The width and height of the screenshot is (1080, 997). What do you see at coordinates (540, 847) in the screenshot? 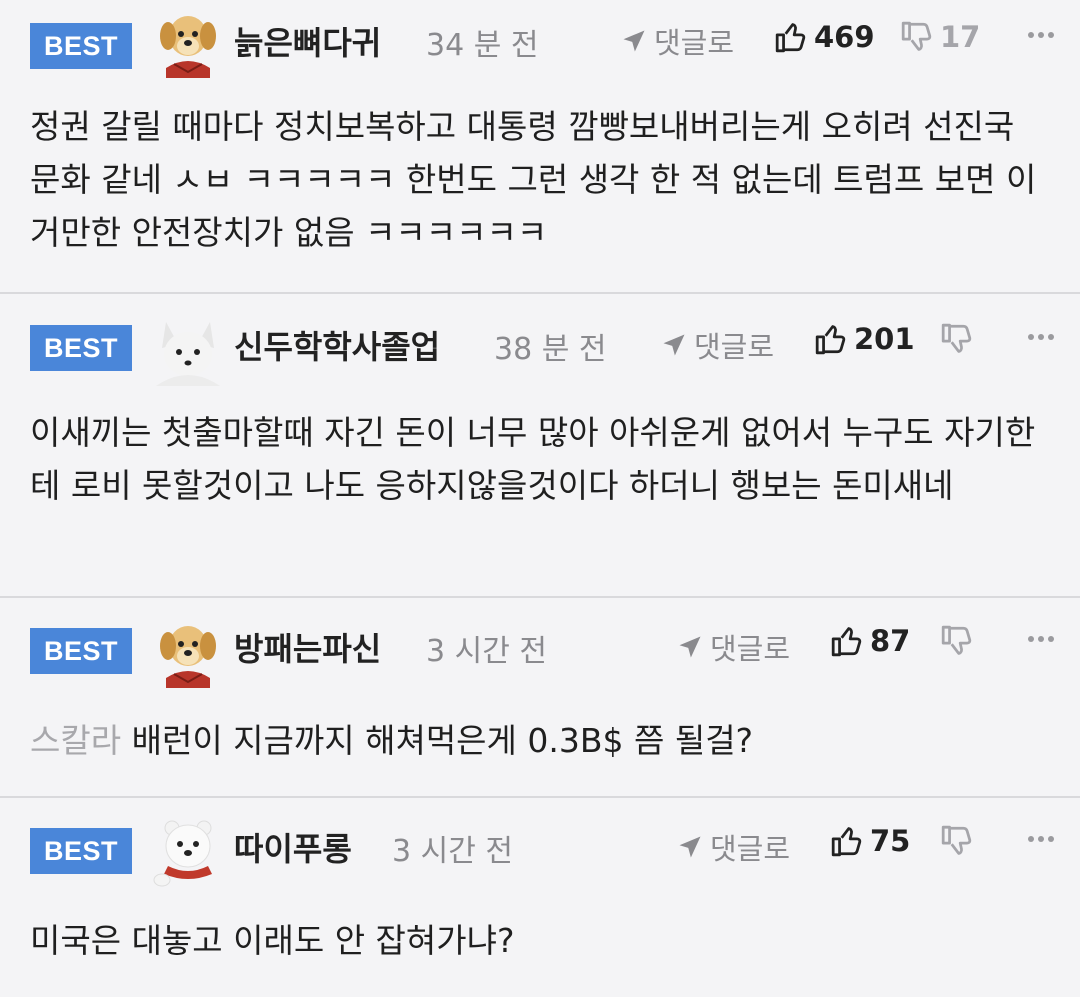
I see `comment-header: BEST 따이푸롱 3 시간 전 댓글로 75` at bounding box center [540, 847].